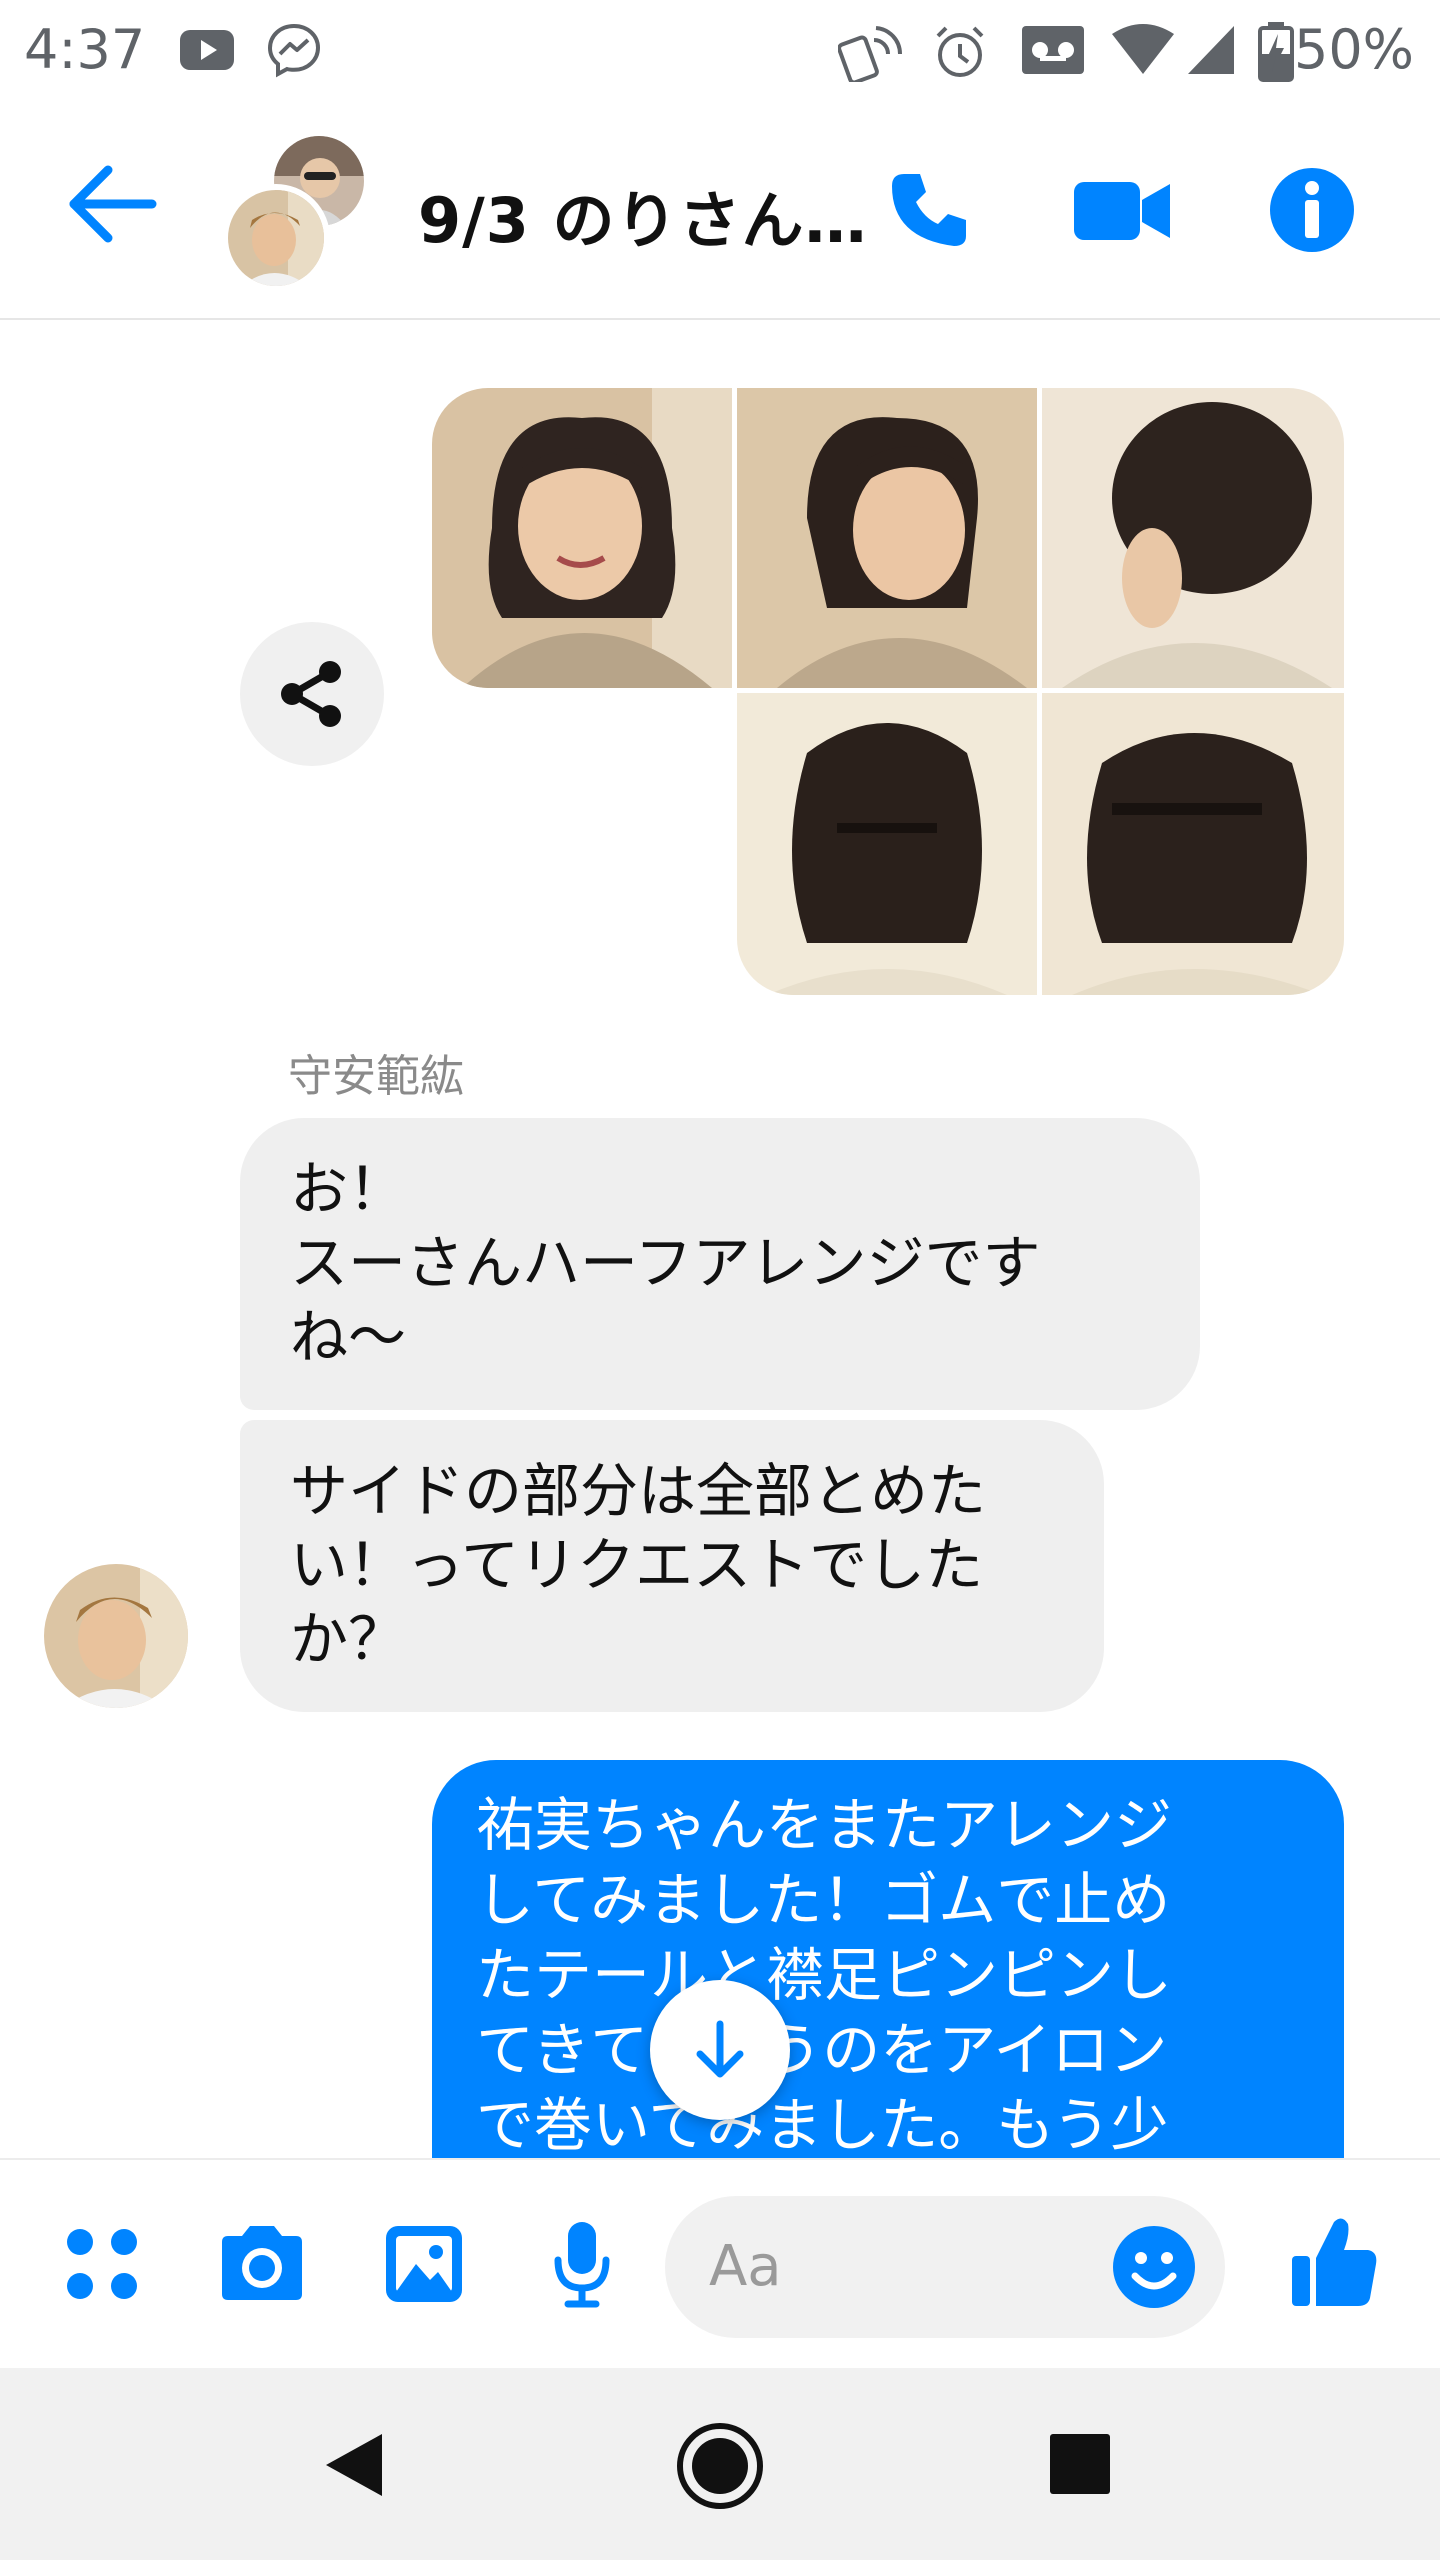 The image size is (1440, 2560). Describe the element at coordinates (870, 54) in the screenshot. I see `nfc-icon` at that location.